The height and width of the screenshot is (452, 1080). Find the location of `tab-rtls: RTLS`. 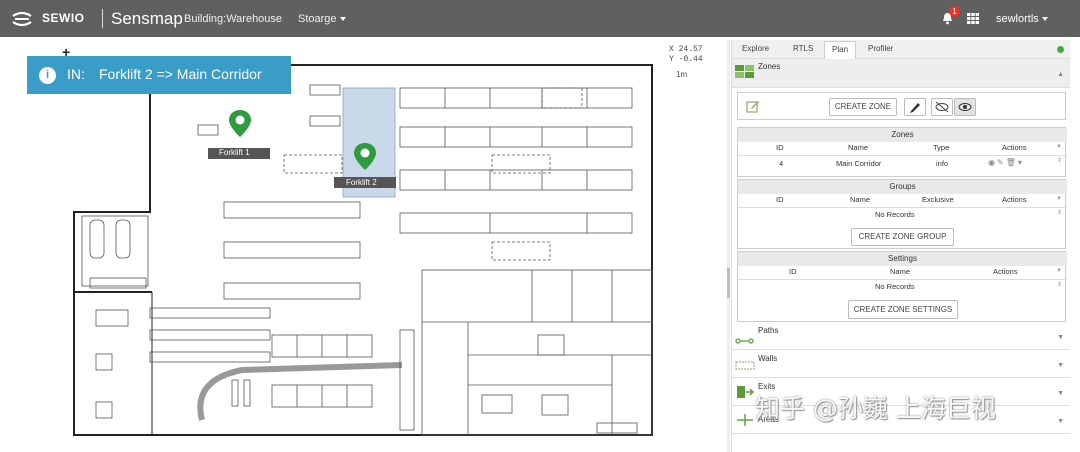

tab-rtls: RTLS is located at coordinates (803, 48).